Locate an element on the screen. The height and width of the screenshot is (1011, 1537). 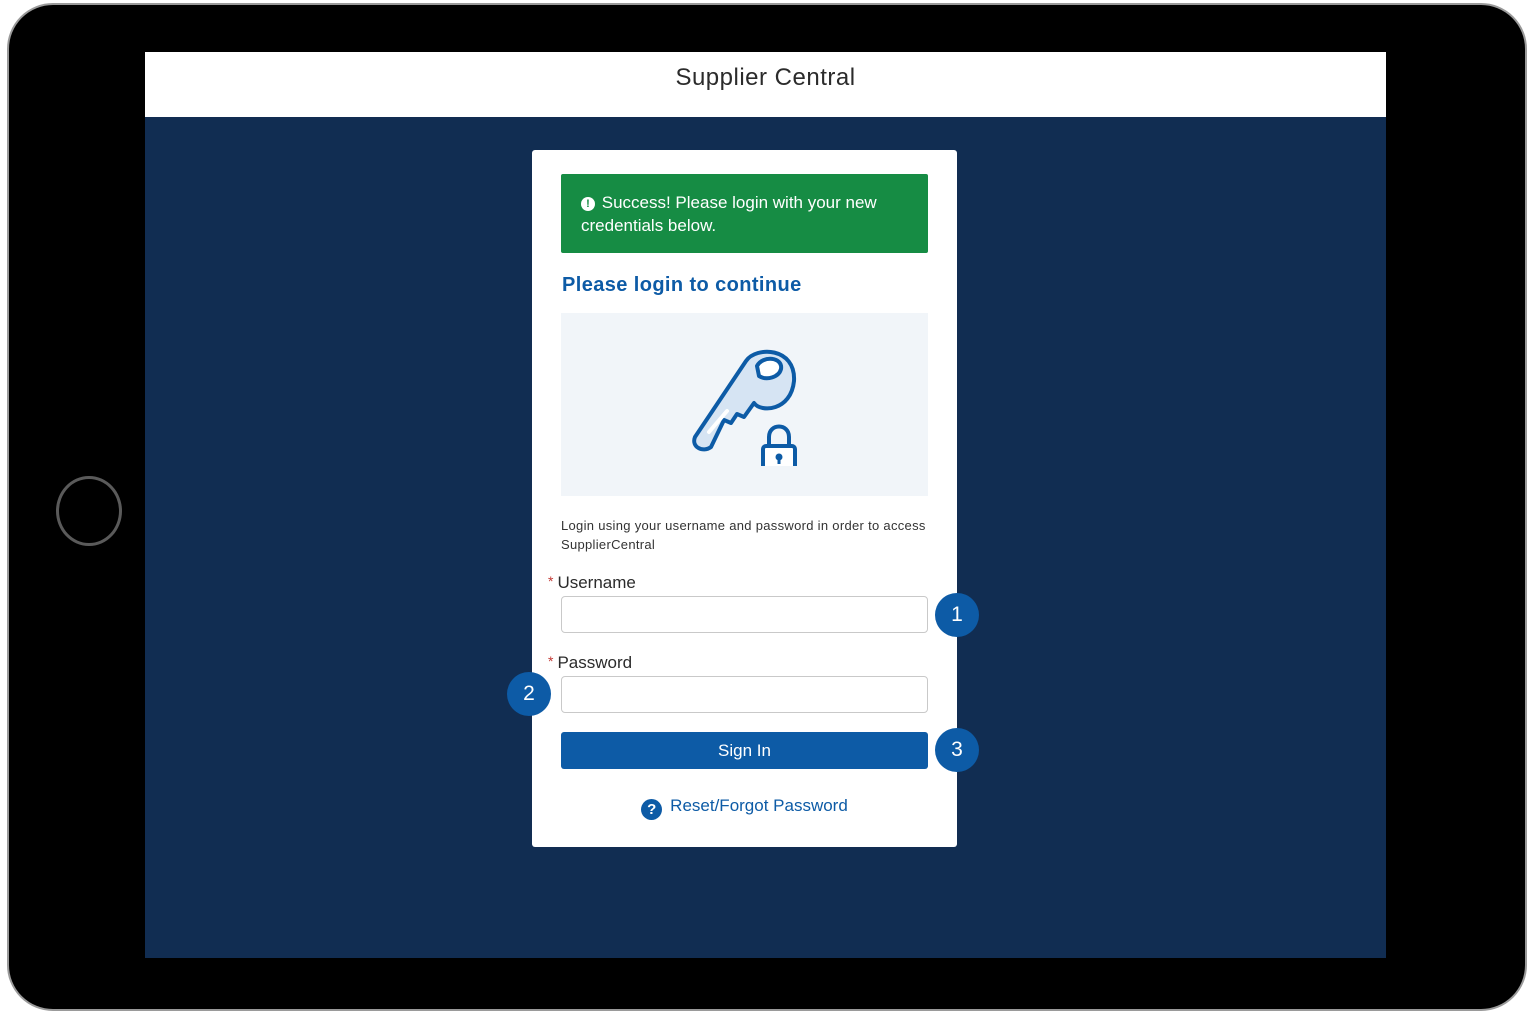
username-label: * Username is located at coordinates (592, 583).